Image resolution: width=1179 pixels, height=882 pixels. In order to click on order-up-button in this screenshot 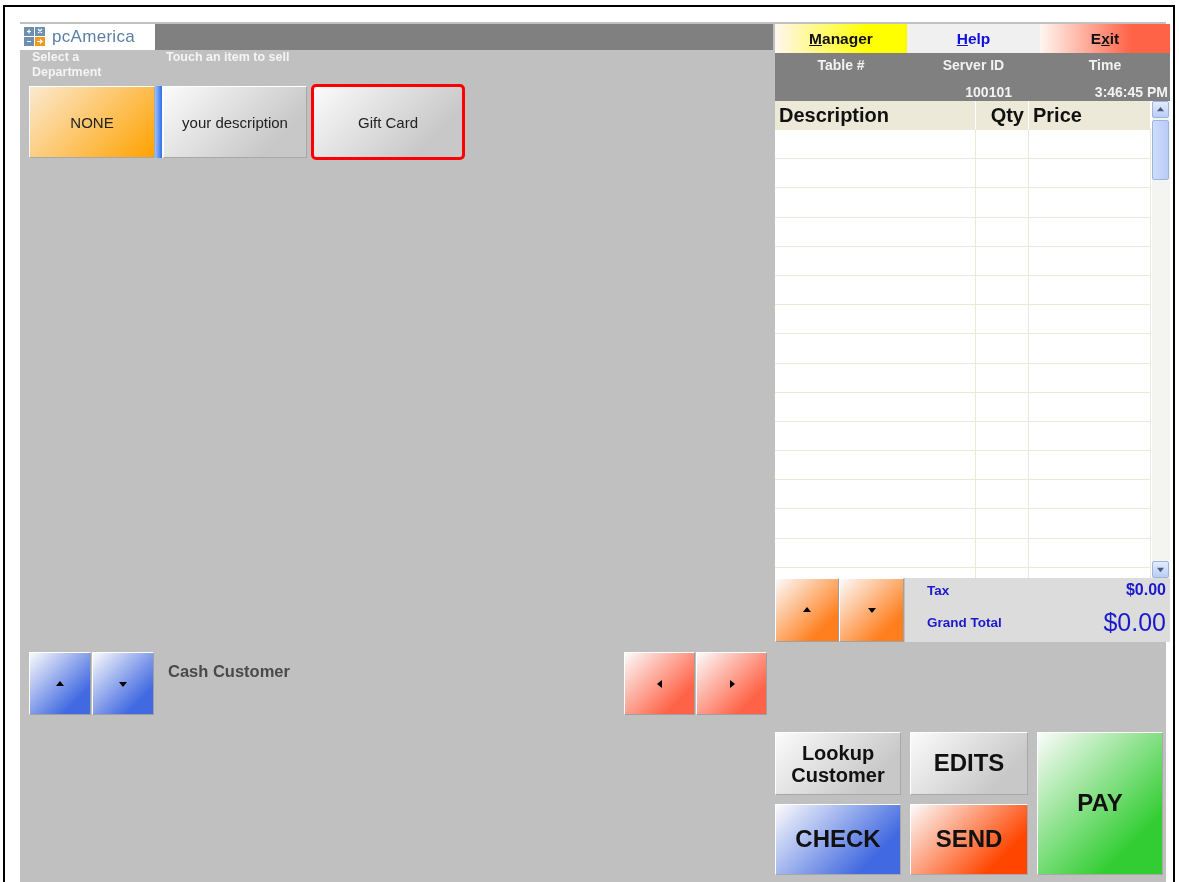, I will do `click(807, 610)`.